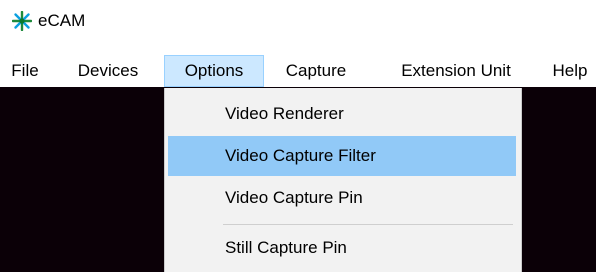  I want to click on menu-item-video-capture-pin: Video Capture Pin, so click(342, 198).